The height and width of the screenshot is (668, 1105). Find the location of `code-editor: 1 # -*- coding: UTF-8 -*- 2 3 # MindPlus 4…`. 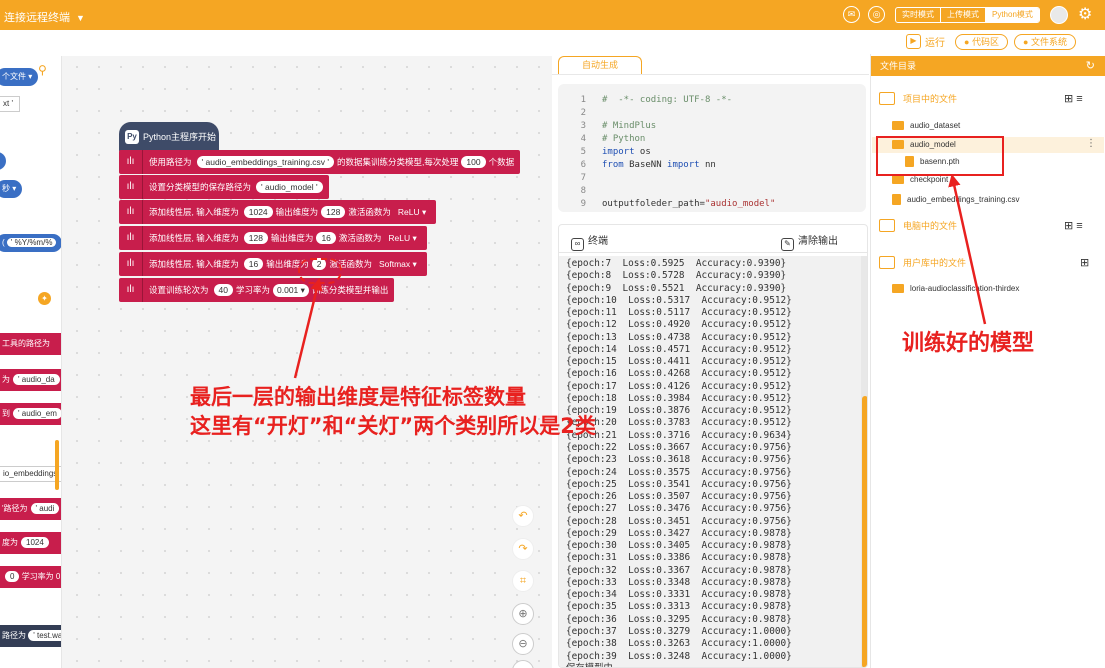

code-editor: 1 # -*- coding: UTF-8 -*- 2 3 # MindPlus 4… is located at coordinates (712, 148).